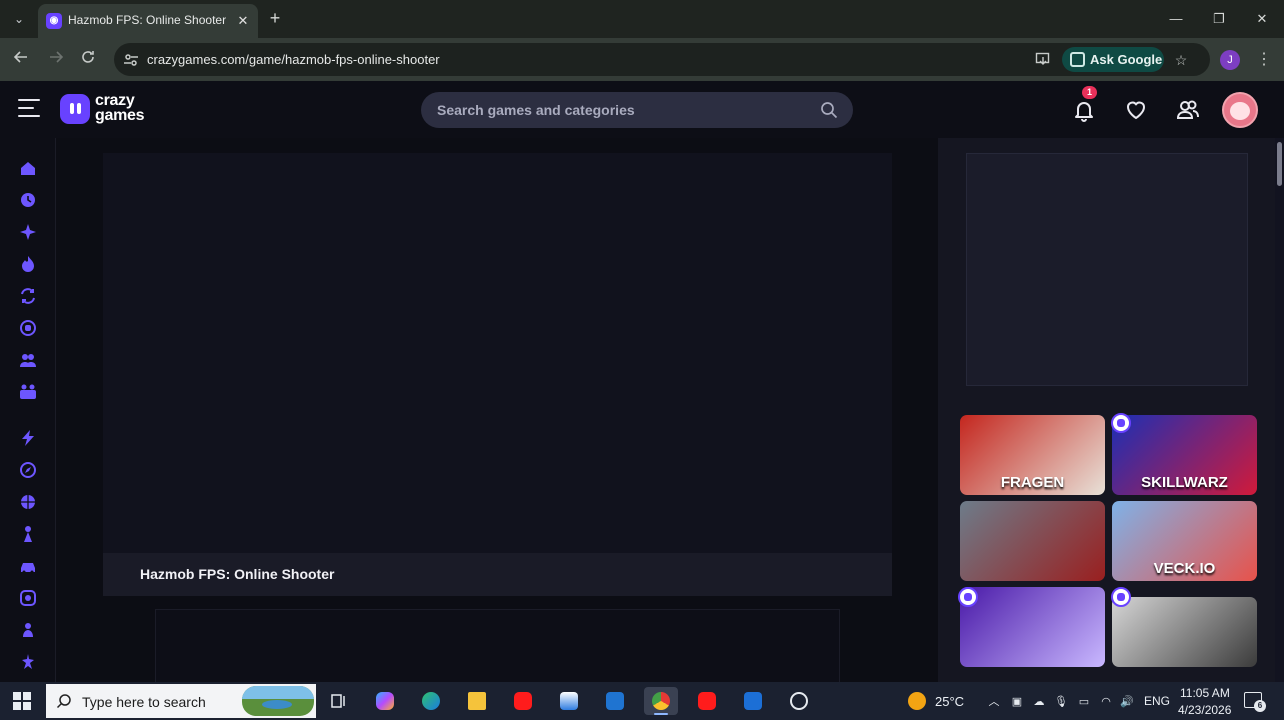 This screenshot has height=720, width=1284. What do you see at coordinates (28, 232) in the screenshot?
I see `sidebar-new-icon` at bounding box center [28, 232].